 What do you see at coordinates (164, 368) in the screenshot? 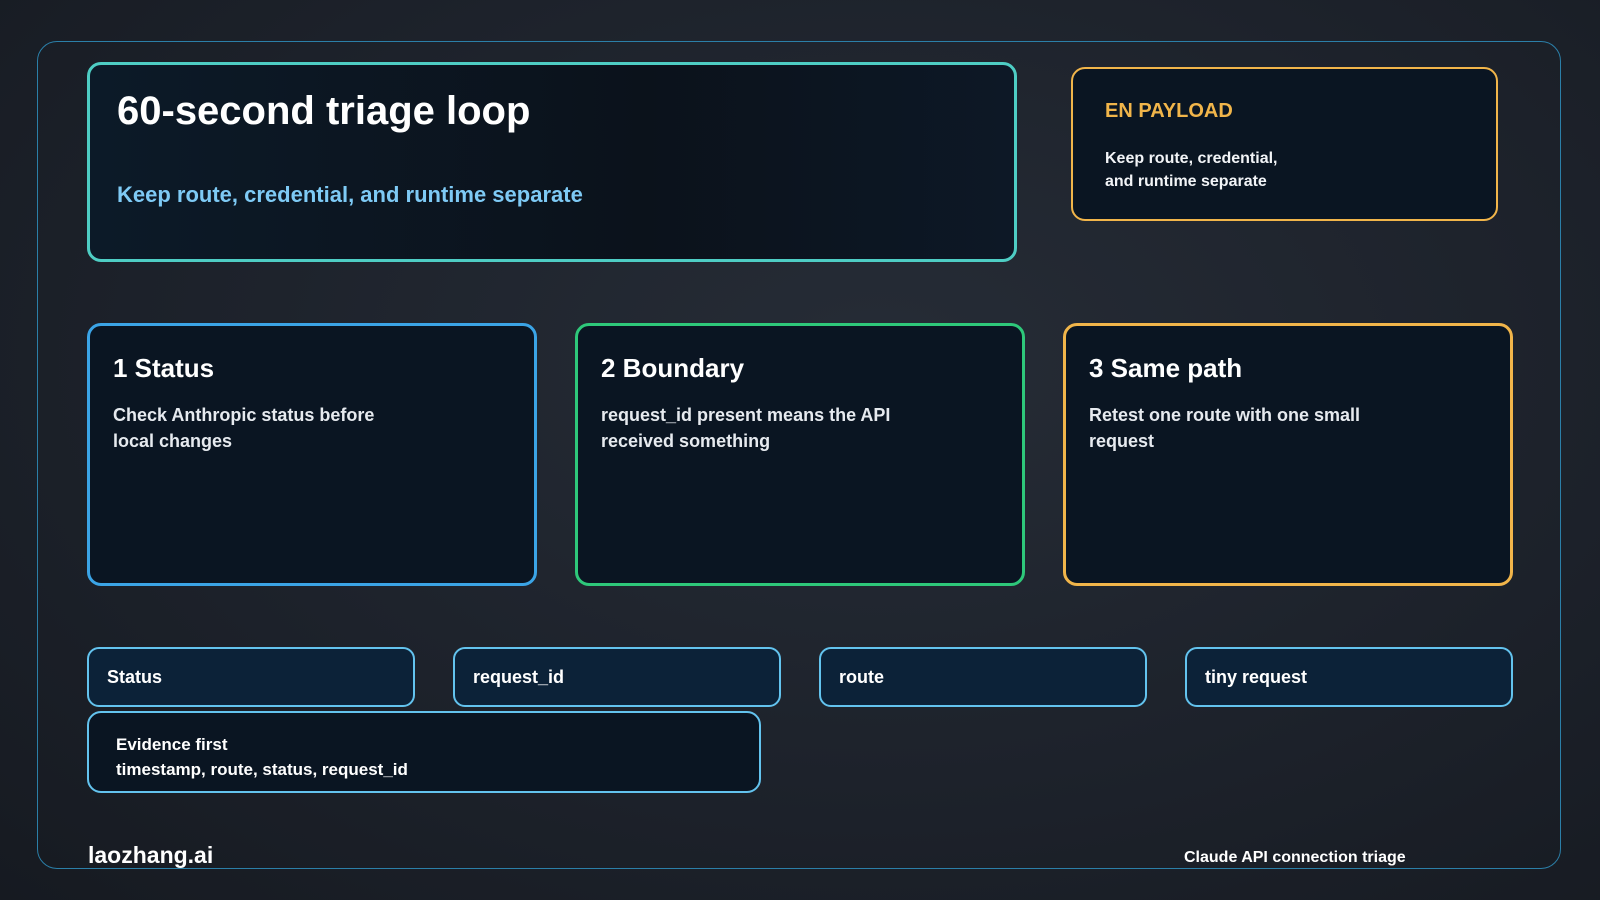
I see `step-title: 1 Status` at bounding box center [164, 368].